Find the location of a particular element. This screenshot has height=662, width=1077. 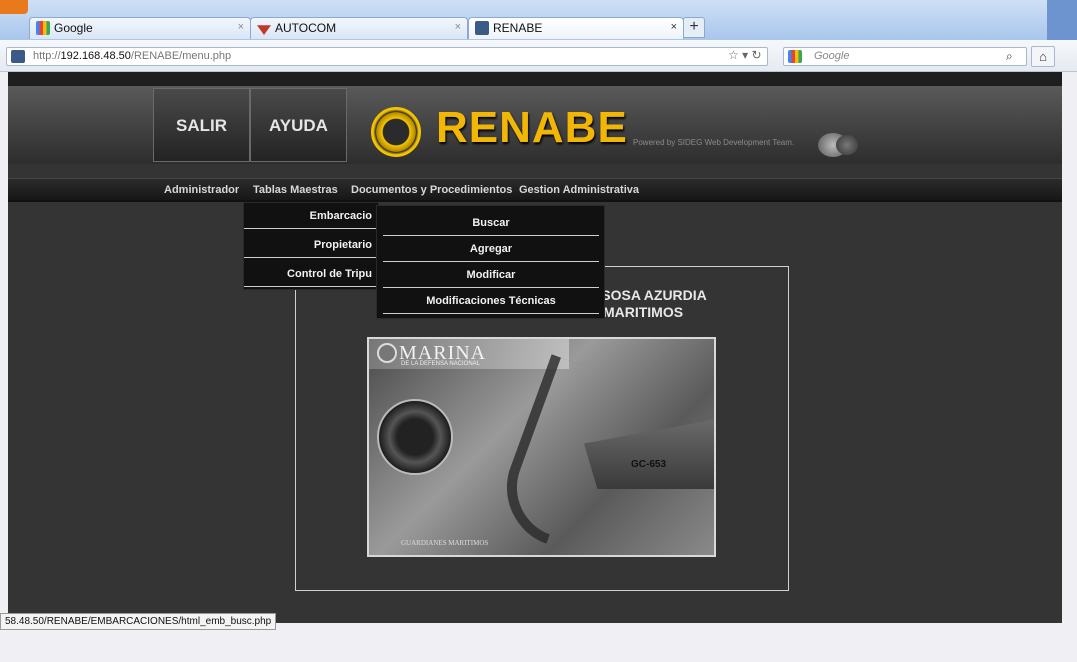

url-path: /RENABE/menu.php is located at coordinates (181, 56).